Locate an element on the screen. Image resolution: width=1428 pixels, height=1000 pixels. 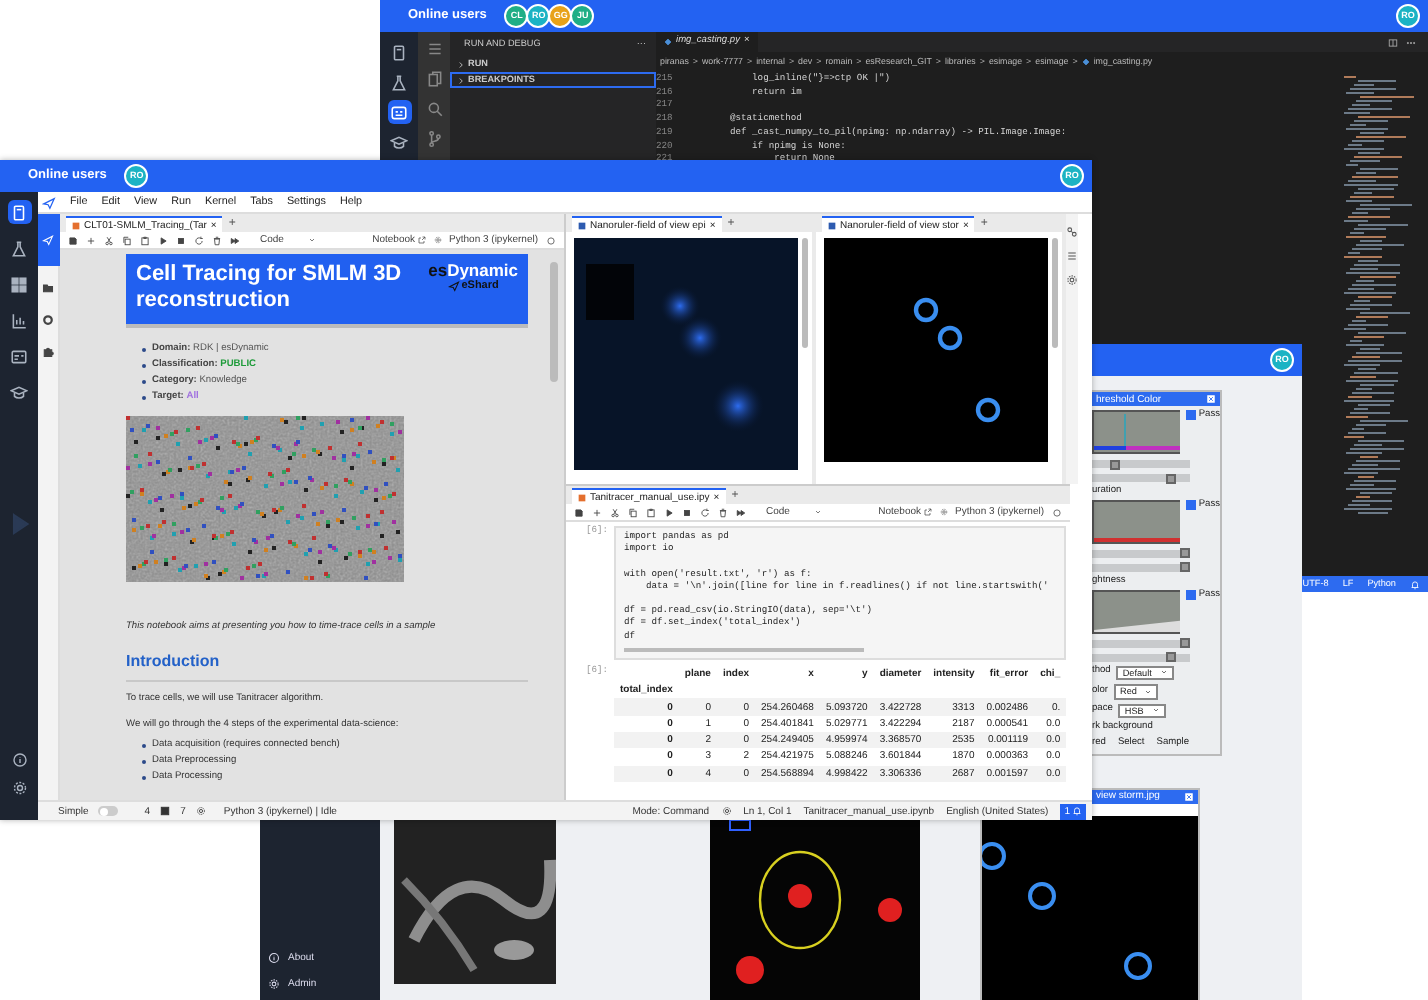
folder-sidebar-tab is located at coordinates (48, 288).